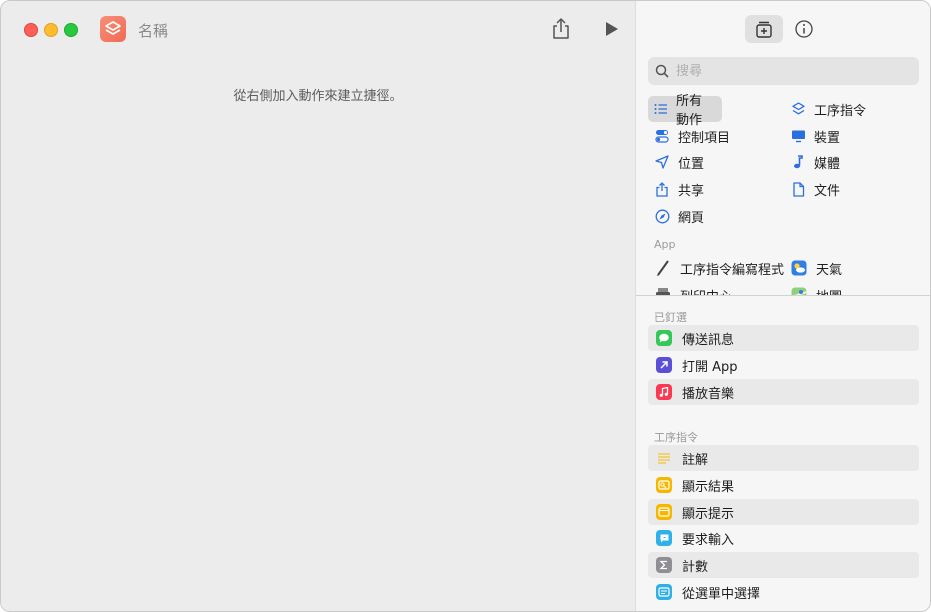 Image resolution: width=931 pixels, height=612 pixels. What do you see at coordinates (783, 392) in the screenshot?
I see `action-play-music: 播放音樂` at bounding box center [783, 392].